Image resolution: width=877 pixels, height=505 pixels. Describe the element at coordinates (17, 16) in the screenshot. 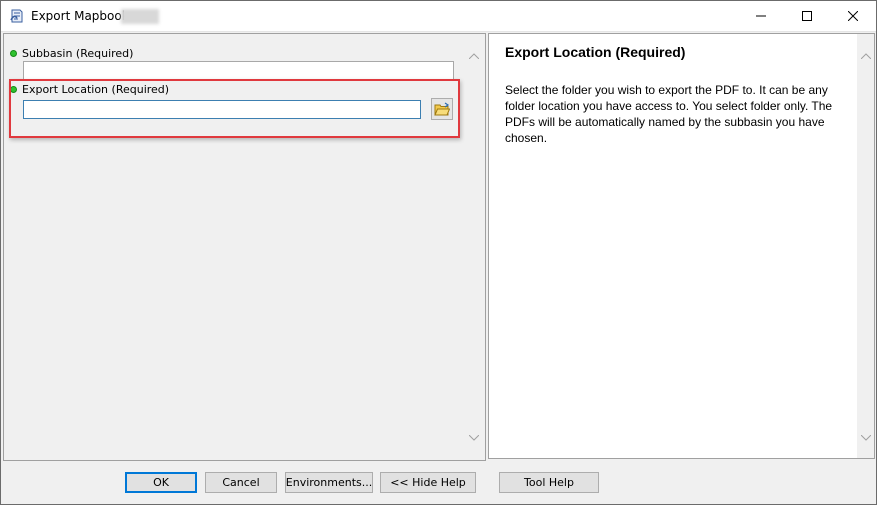

I see `app-icon` at that location.